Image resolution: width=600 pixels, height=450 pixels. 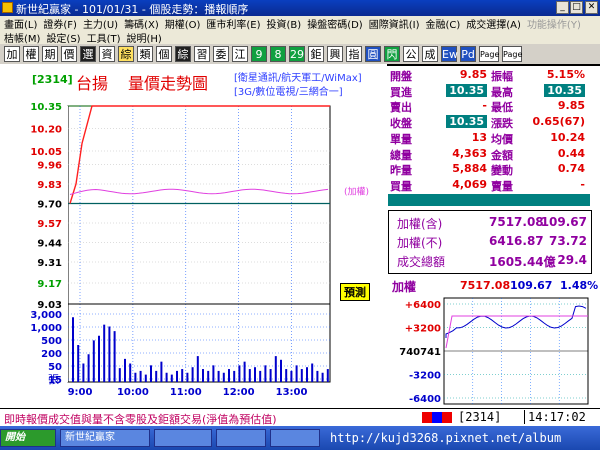 I want to click on toolbar-button-6: 綜, so click(x=126, y=54).